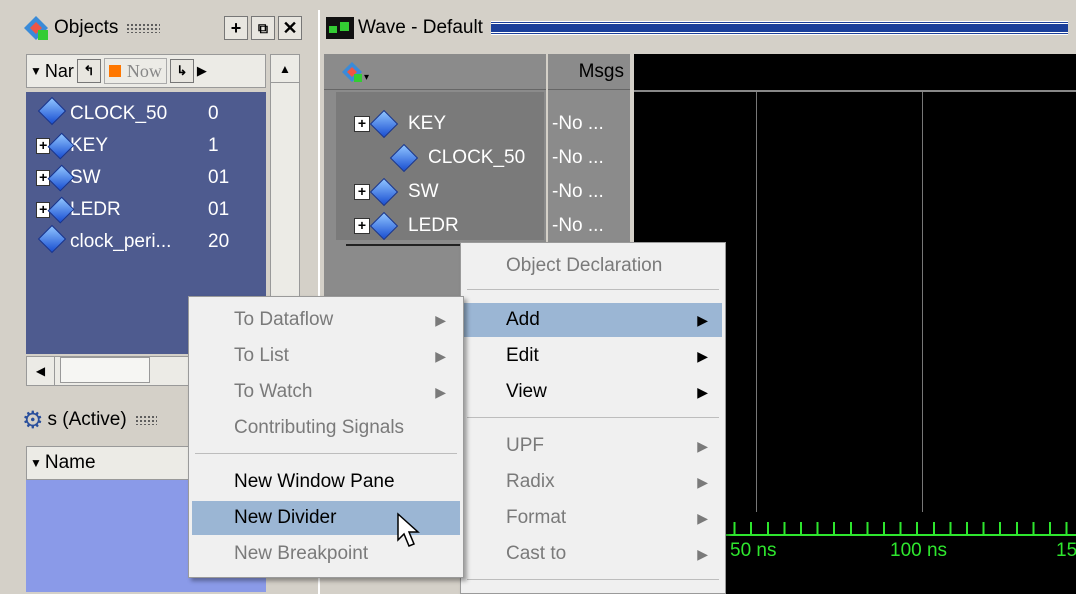 The width and height of the screenshot is (1076, 594). What do you see at coordinates (423, 191) in the screenshot?
I see `wave-signal-name: SW` at bounding box center [423, 191].